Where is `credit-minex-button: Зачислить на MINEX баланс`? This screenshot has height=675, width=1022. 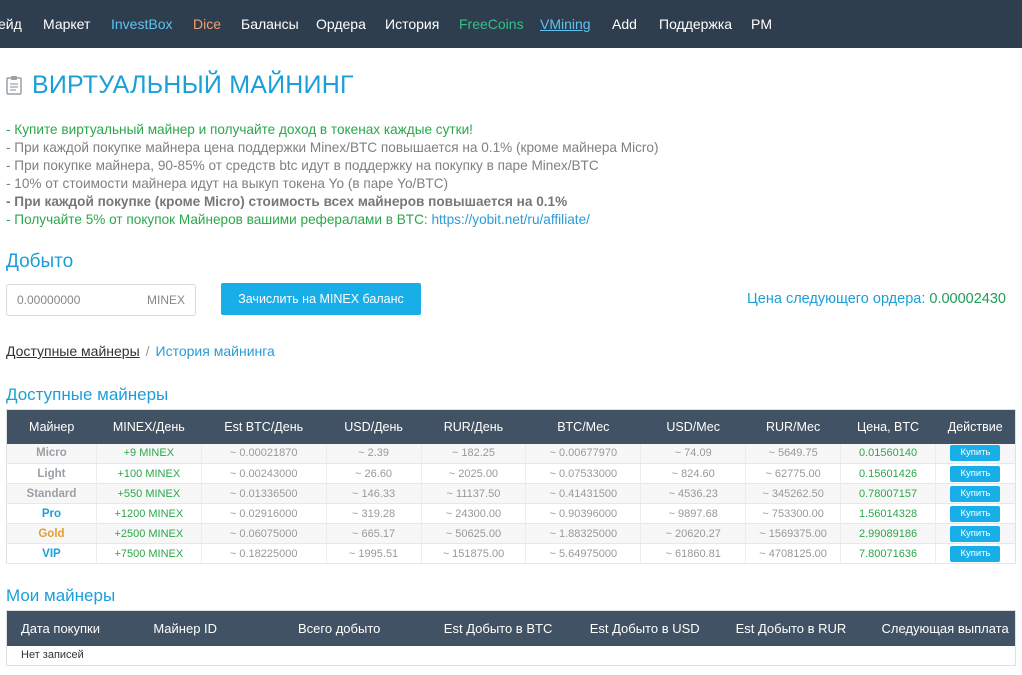 credit-minex-button: Зачислить на MINEX баланс is located at coordinates (321, 299).